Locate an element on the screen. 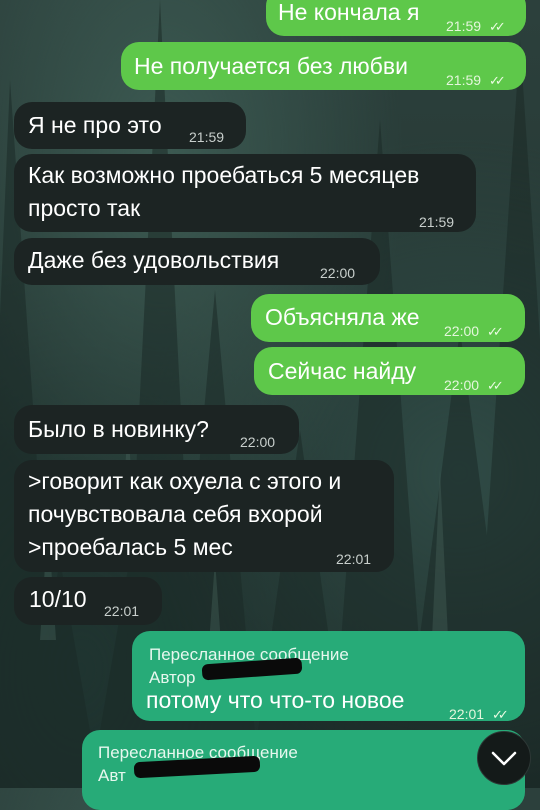 The height and width of the screenshot is (810, 540). chevron-down-icon is located at coordinates (504, 758).